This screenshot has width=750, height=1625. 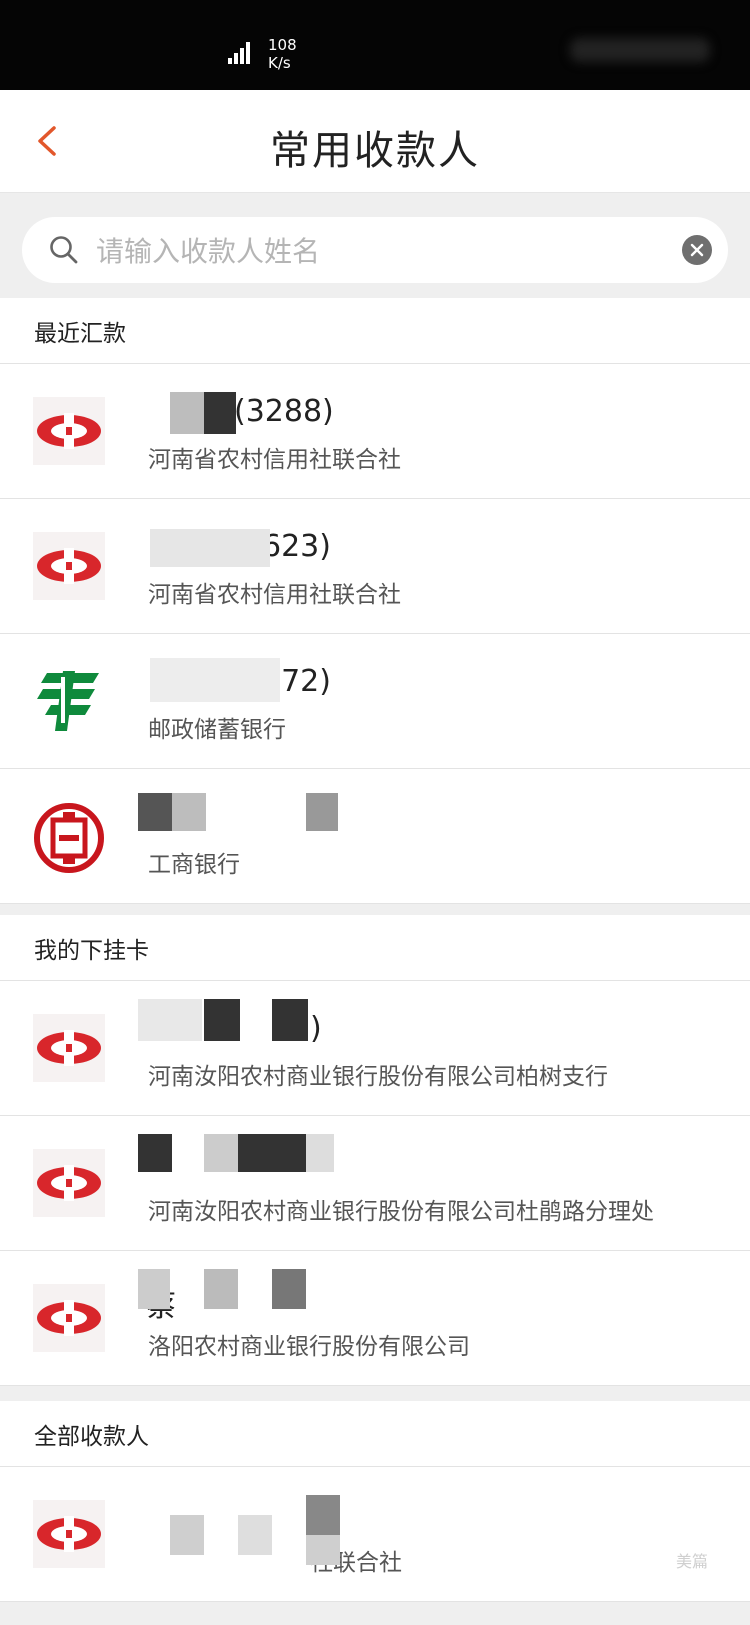 I want to click on payee-row: 372) 邮政储蓄银行, so click(x=375, y=701).